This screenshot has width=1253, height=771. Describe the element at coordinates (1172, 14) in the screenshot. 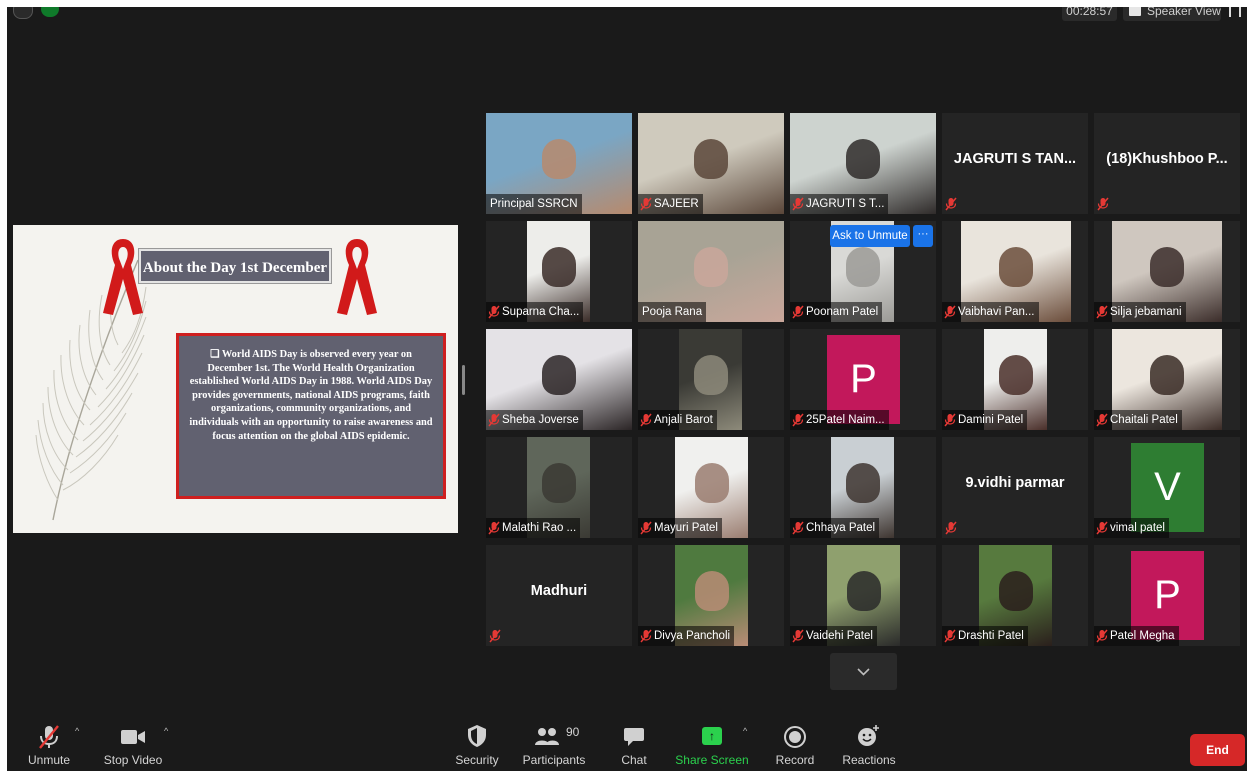

I see `view-toggle-button: Speaker View` at that location.